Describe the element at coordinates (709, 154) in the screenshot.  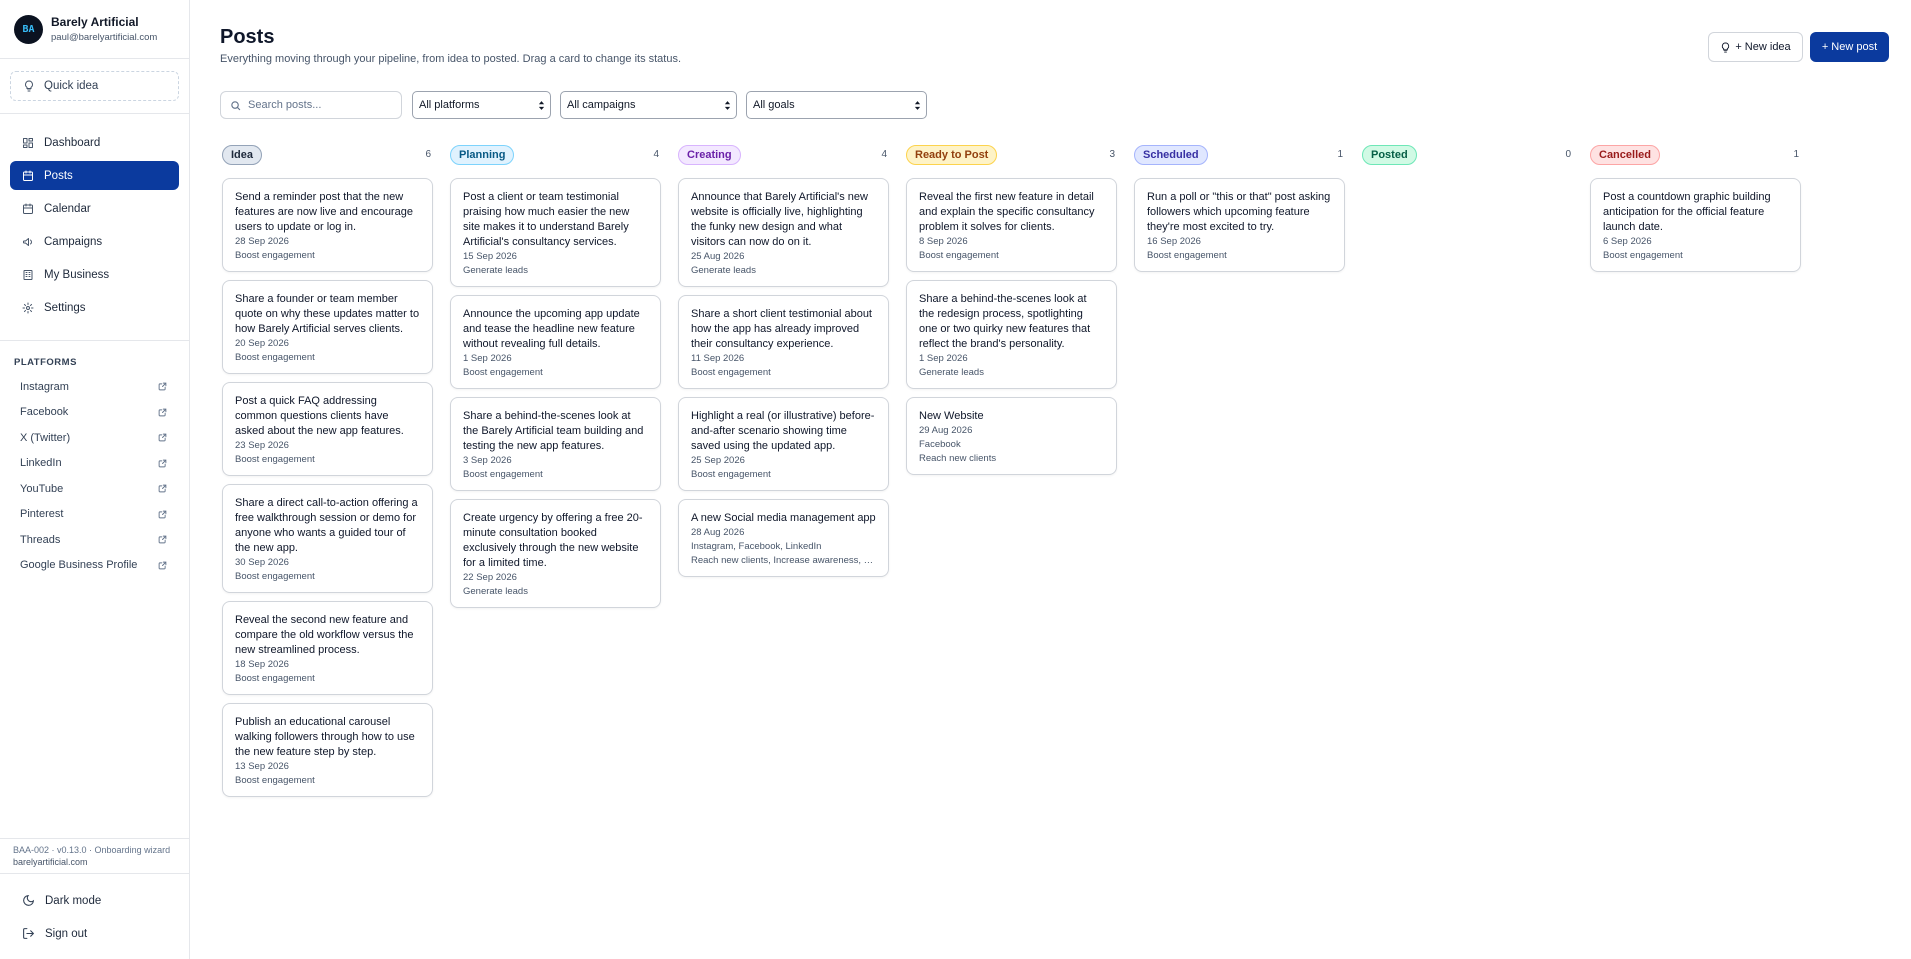
I see `status-badge: Creating` at that location.